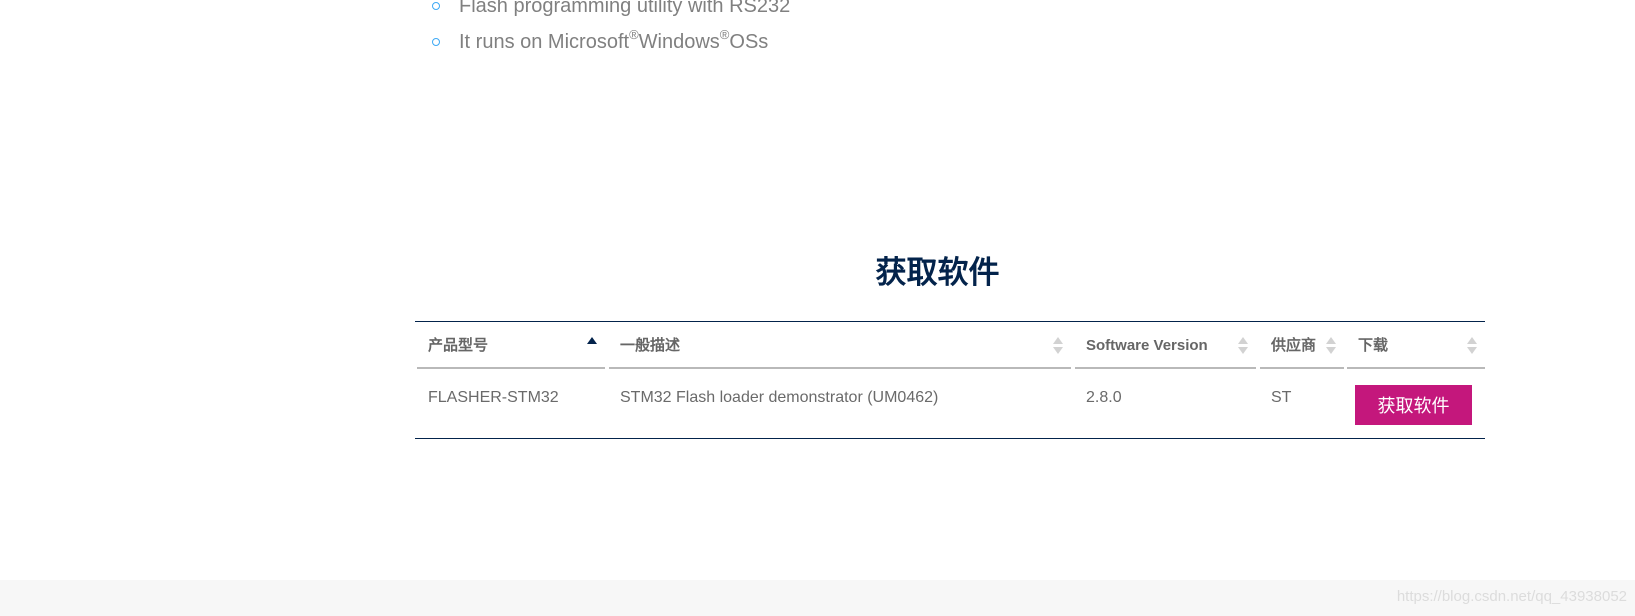 The height and width of the screenshot is (616, 1635). What do you see at coordinates (625, 8) in the screenshot?
I see `feature-text: Flash programming utility with RS232` at bounding box center [625, 8].